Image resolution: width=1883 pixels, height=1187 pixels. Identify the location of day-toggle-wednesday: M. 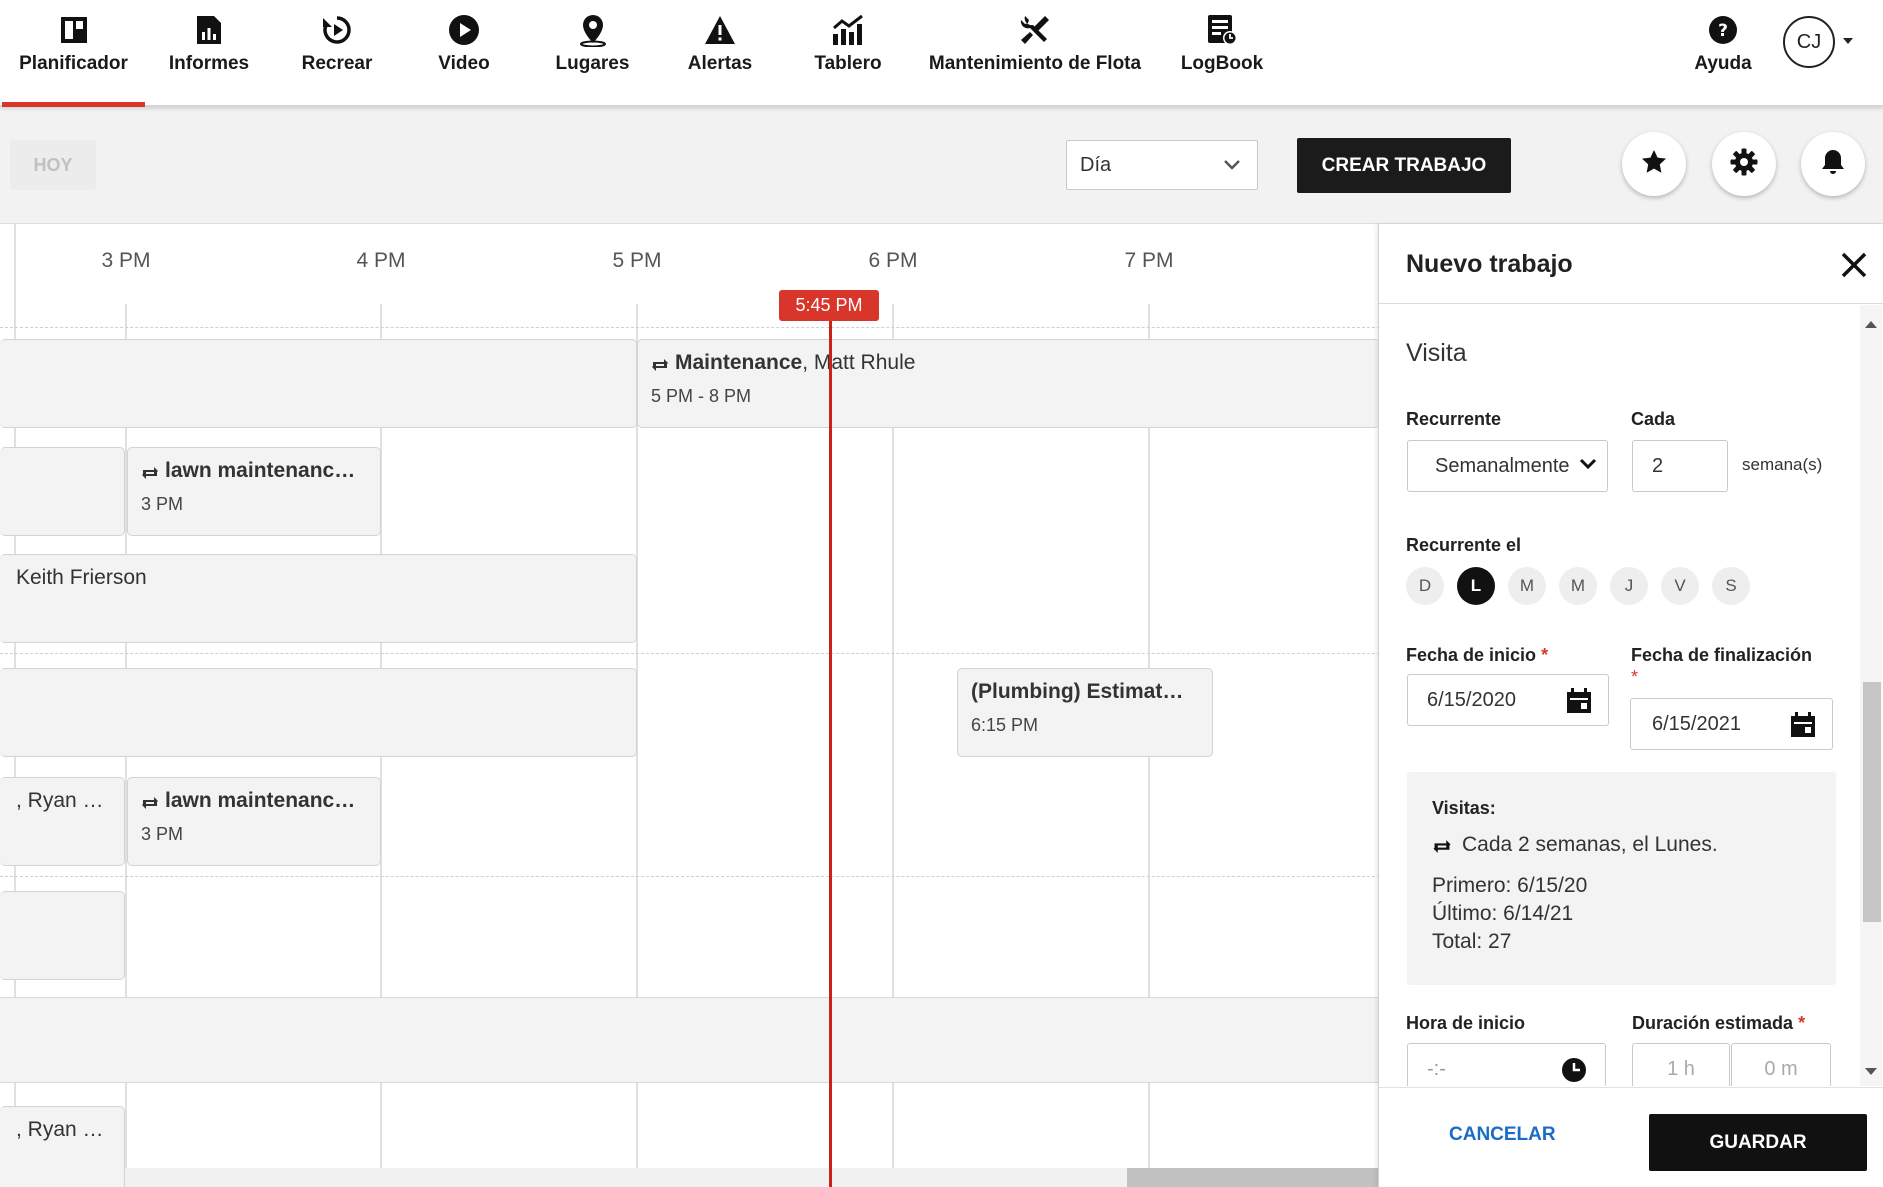
(1578, 586).